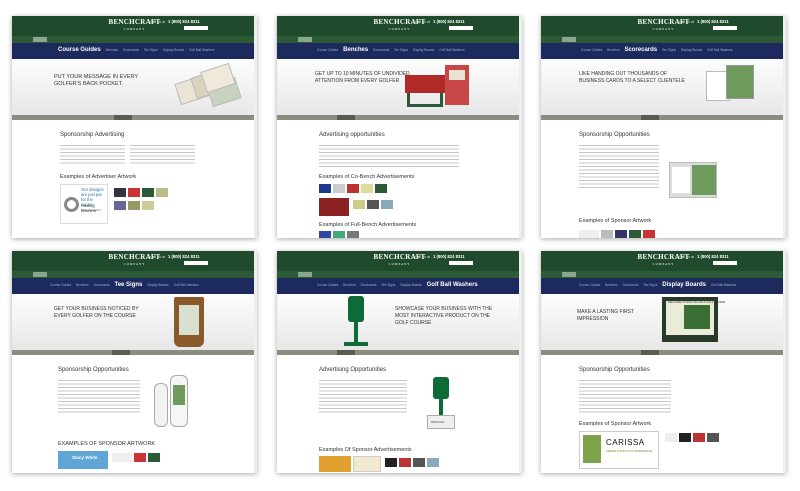  I want to click on sponsor-artwork: CARISSA FRESH FOOD IN CONVENIENCE, so click(619, 450).